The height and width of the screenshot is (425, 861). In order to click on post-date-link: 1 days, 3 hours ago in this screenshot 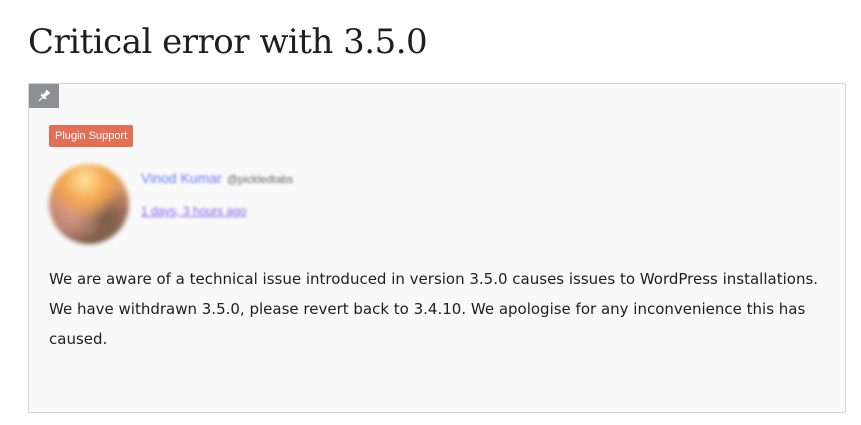, I will do `click(193, 211)`.